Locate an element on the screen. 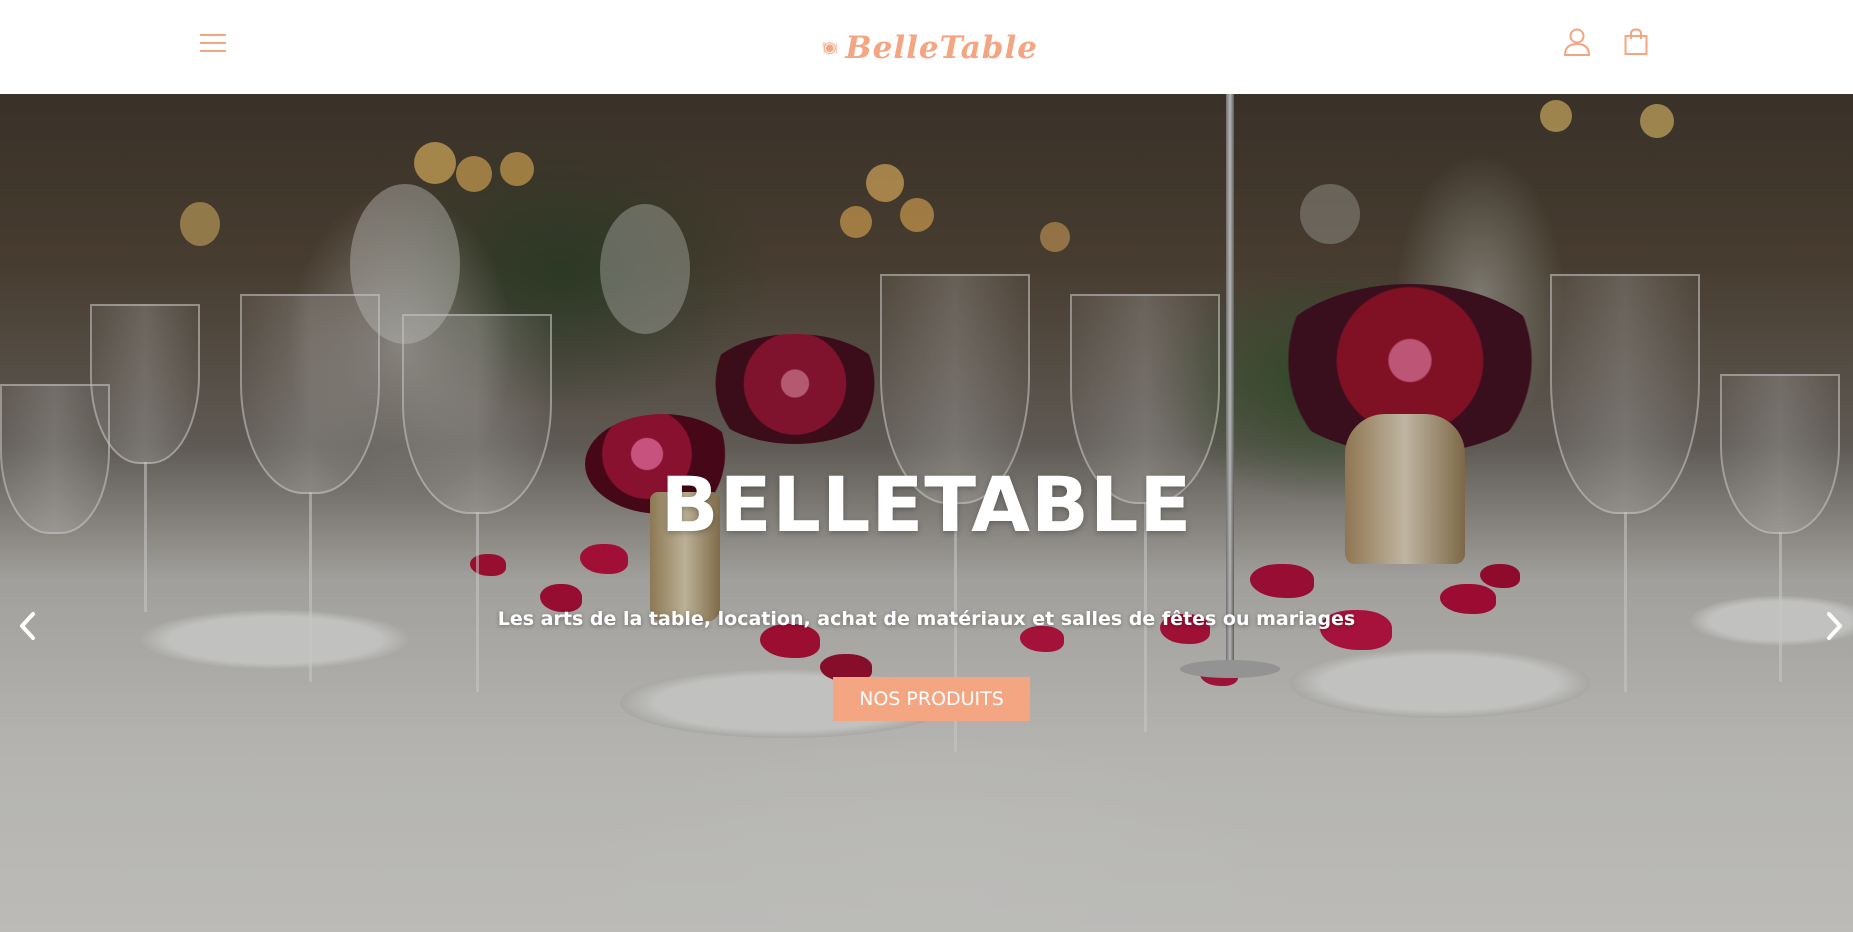 The height and width of the screenshot is (932, 1853). brand-name: BelleTable is located at coordinates (941, 48).